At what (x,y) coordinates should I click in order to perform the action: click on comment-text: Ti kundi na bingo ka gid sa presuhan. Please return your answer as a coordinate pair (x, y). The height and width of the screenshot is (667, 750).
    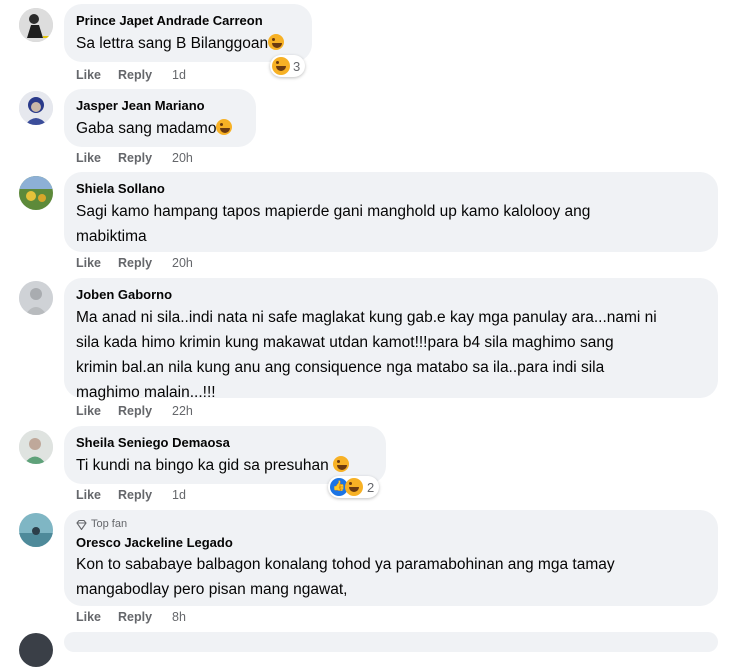
    Looking at the image, I should click on (202, 465).